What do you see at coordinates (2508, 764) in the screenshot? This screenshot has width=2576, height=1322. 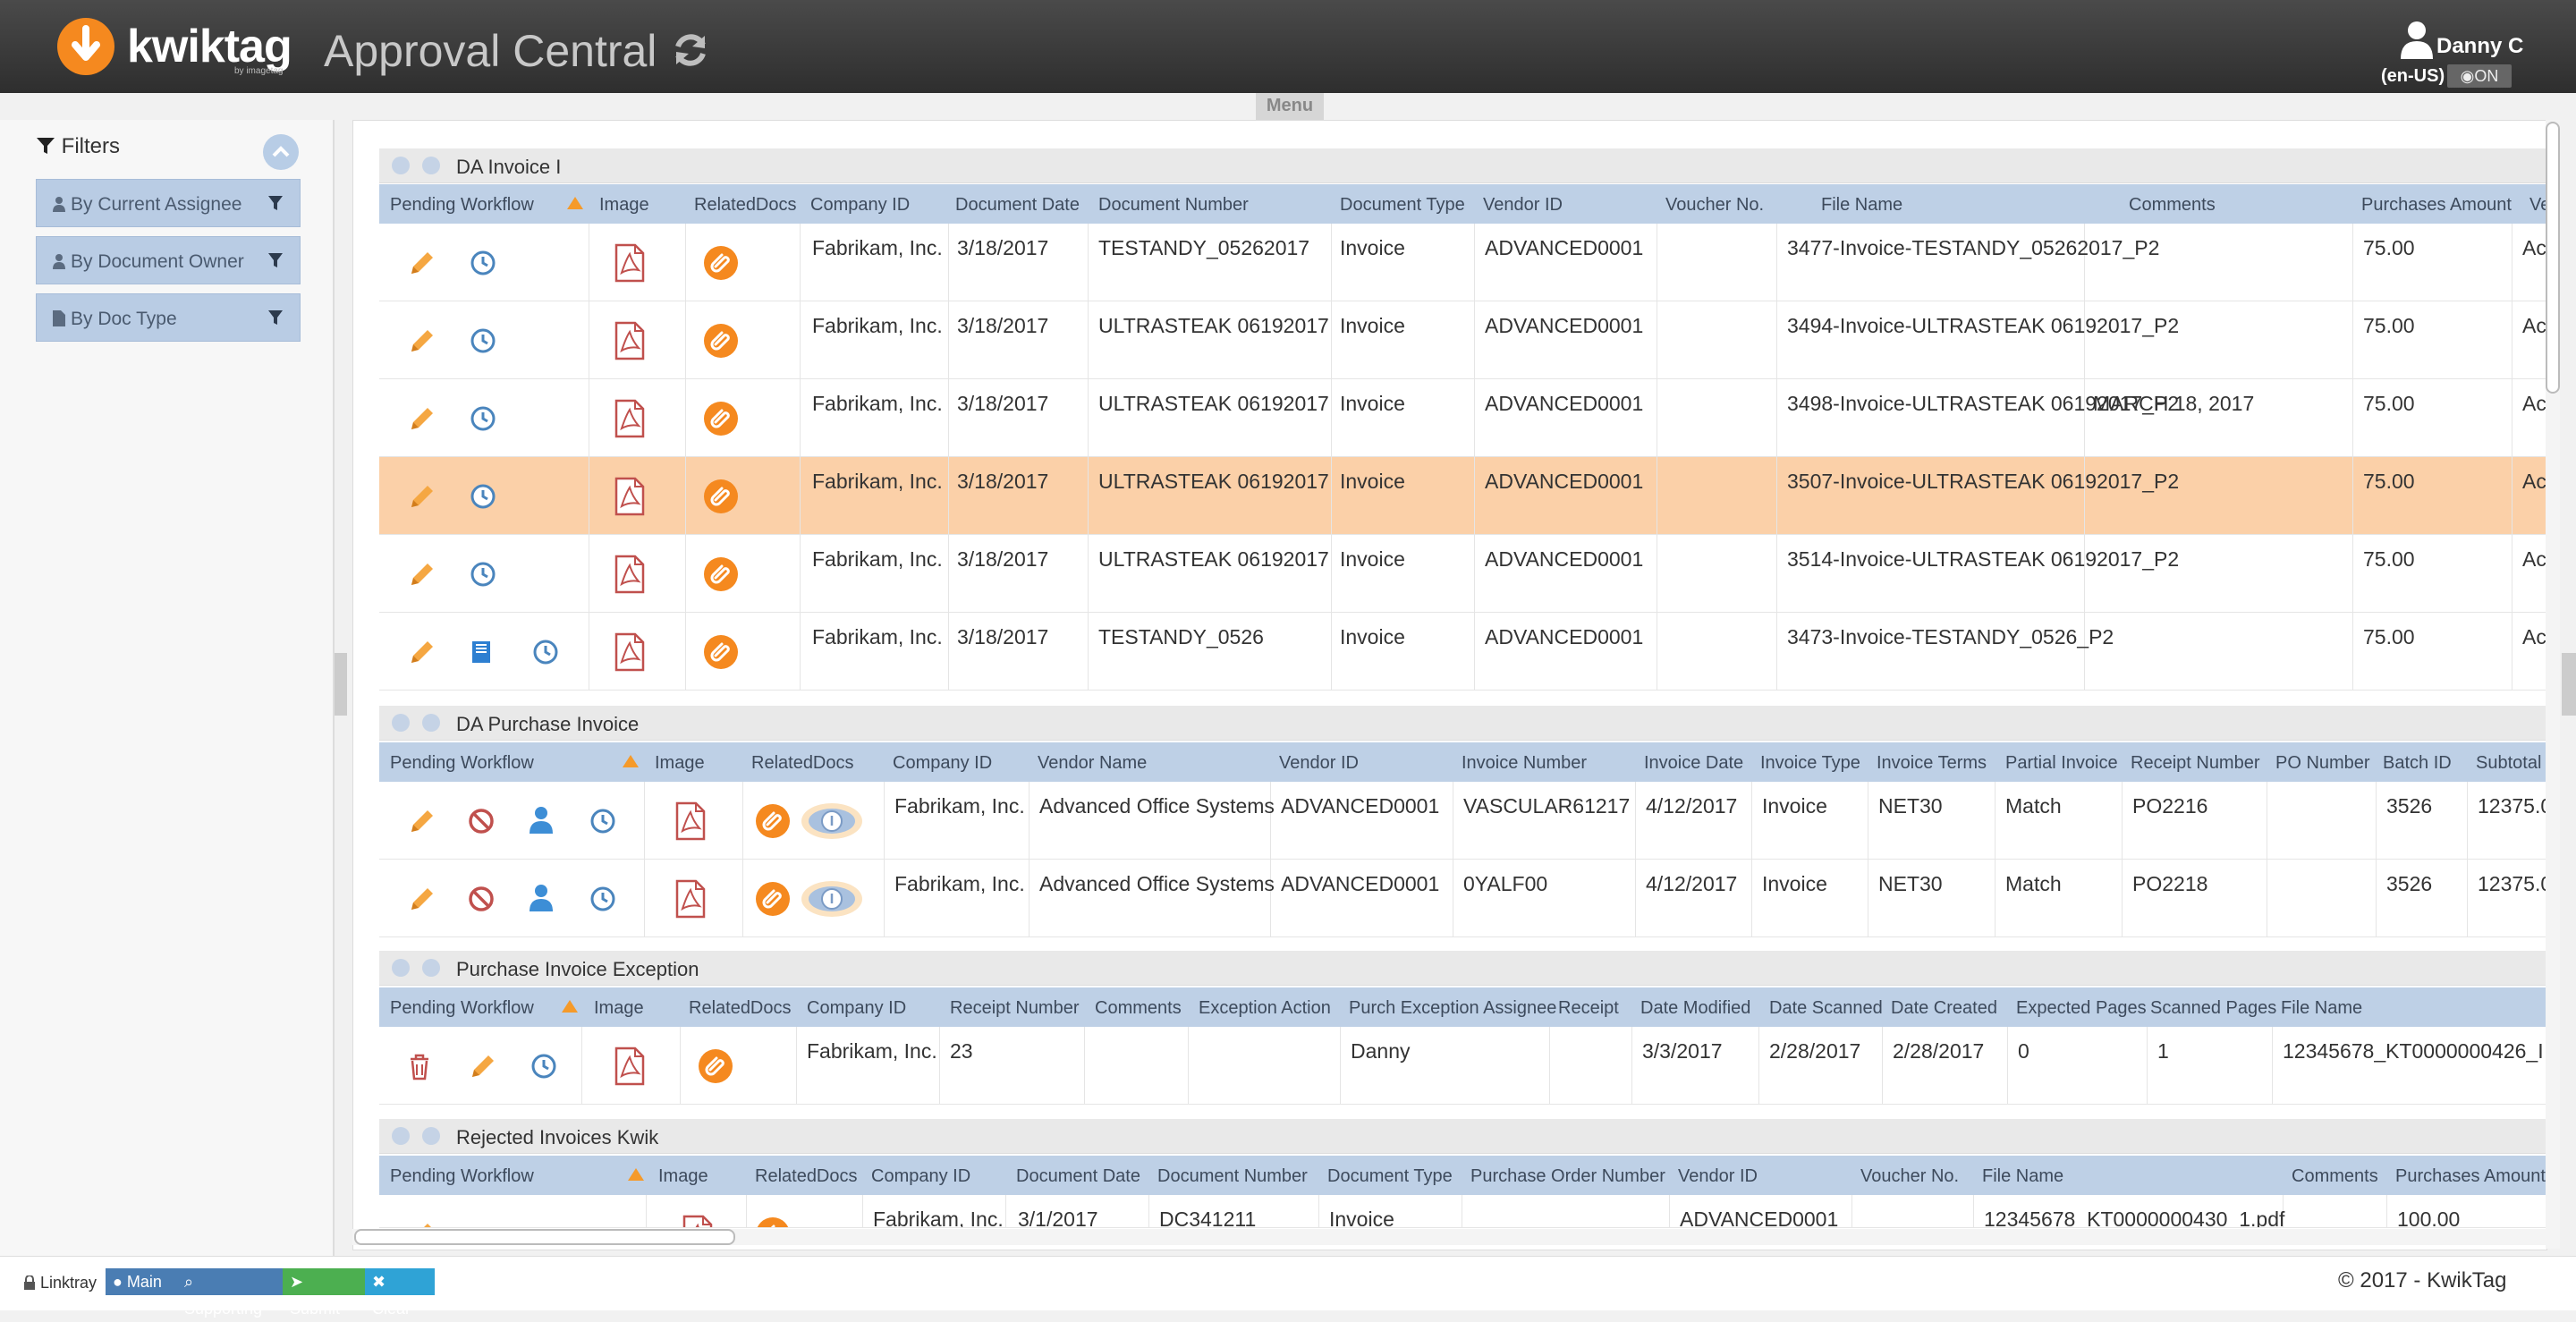 I see `col-header: Subtotal` at bounding box center [2508, 764].